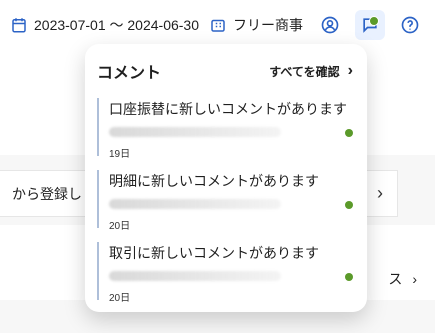  What do you see at coordinates (214, 253) in the screenshot?
I see `notification-title: 取引に新しいコメントがあります` at bounding box center [214, 253].